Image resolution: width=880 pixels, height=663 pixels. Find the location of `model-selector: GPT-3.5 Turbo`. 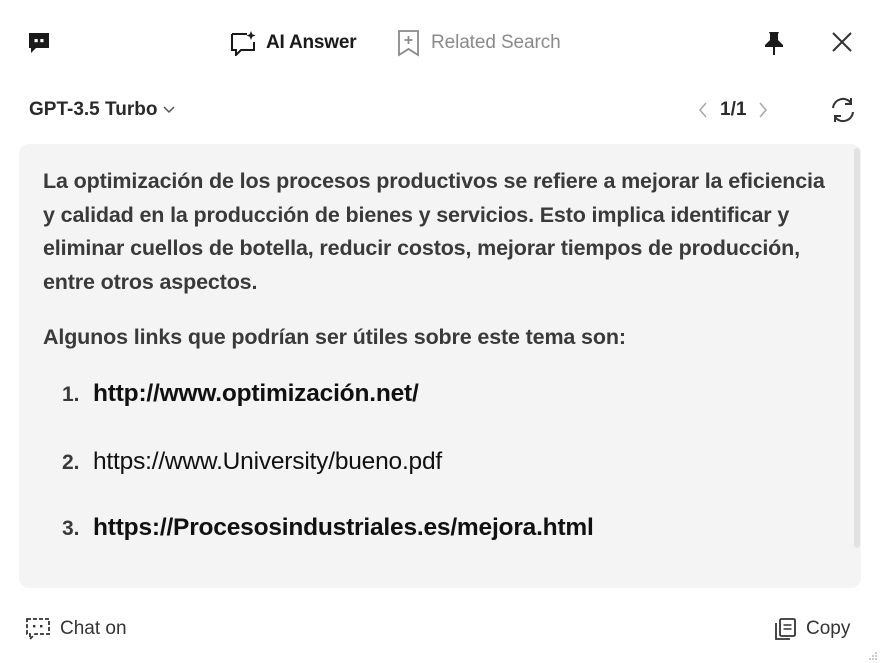

model-selector: GPT-3.5 Turbo is located at coordinates (102, 110).